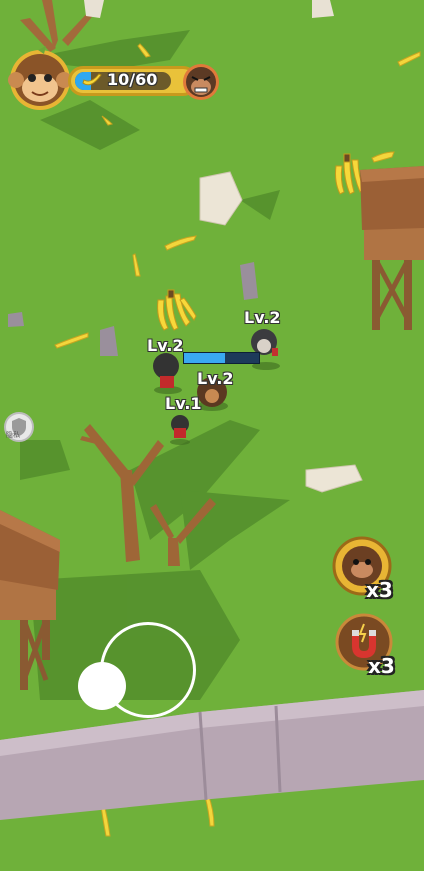  I want to click on banana-icon, so click(92, 82).